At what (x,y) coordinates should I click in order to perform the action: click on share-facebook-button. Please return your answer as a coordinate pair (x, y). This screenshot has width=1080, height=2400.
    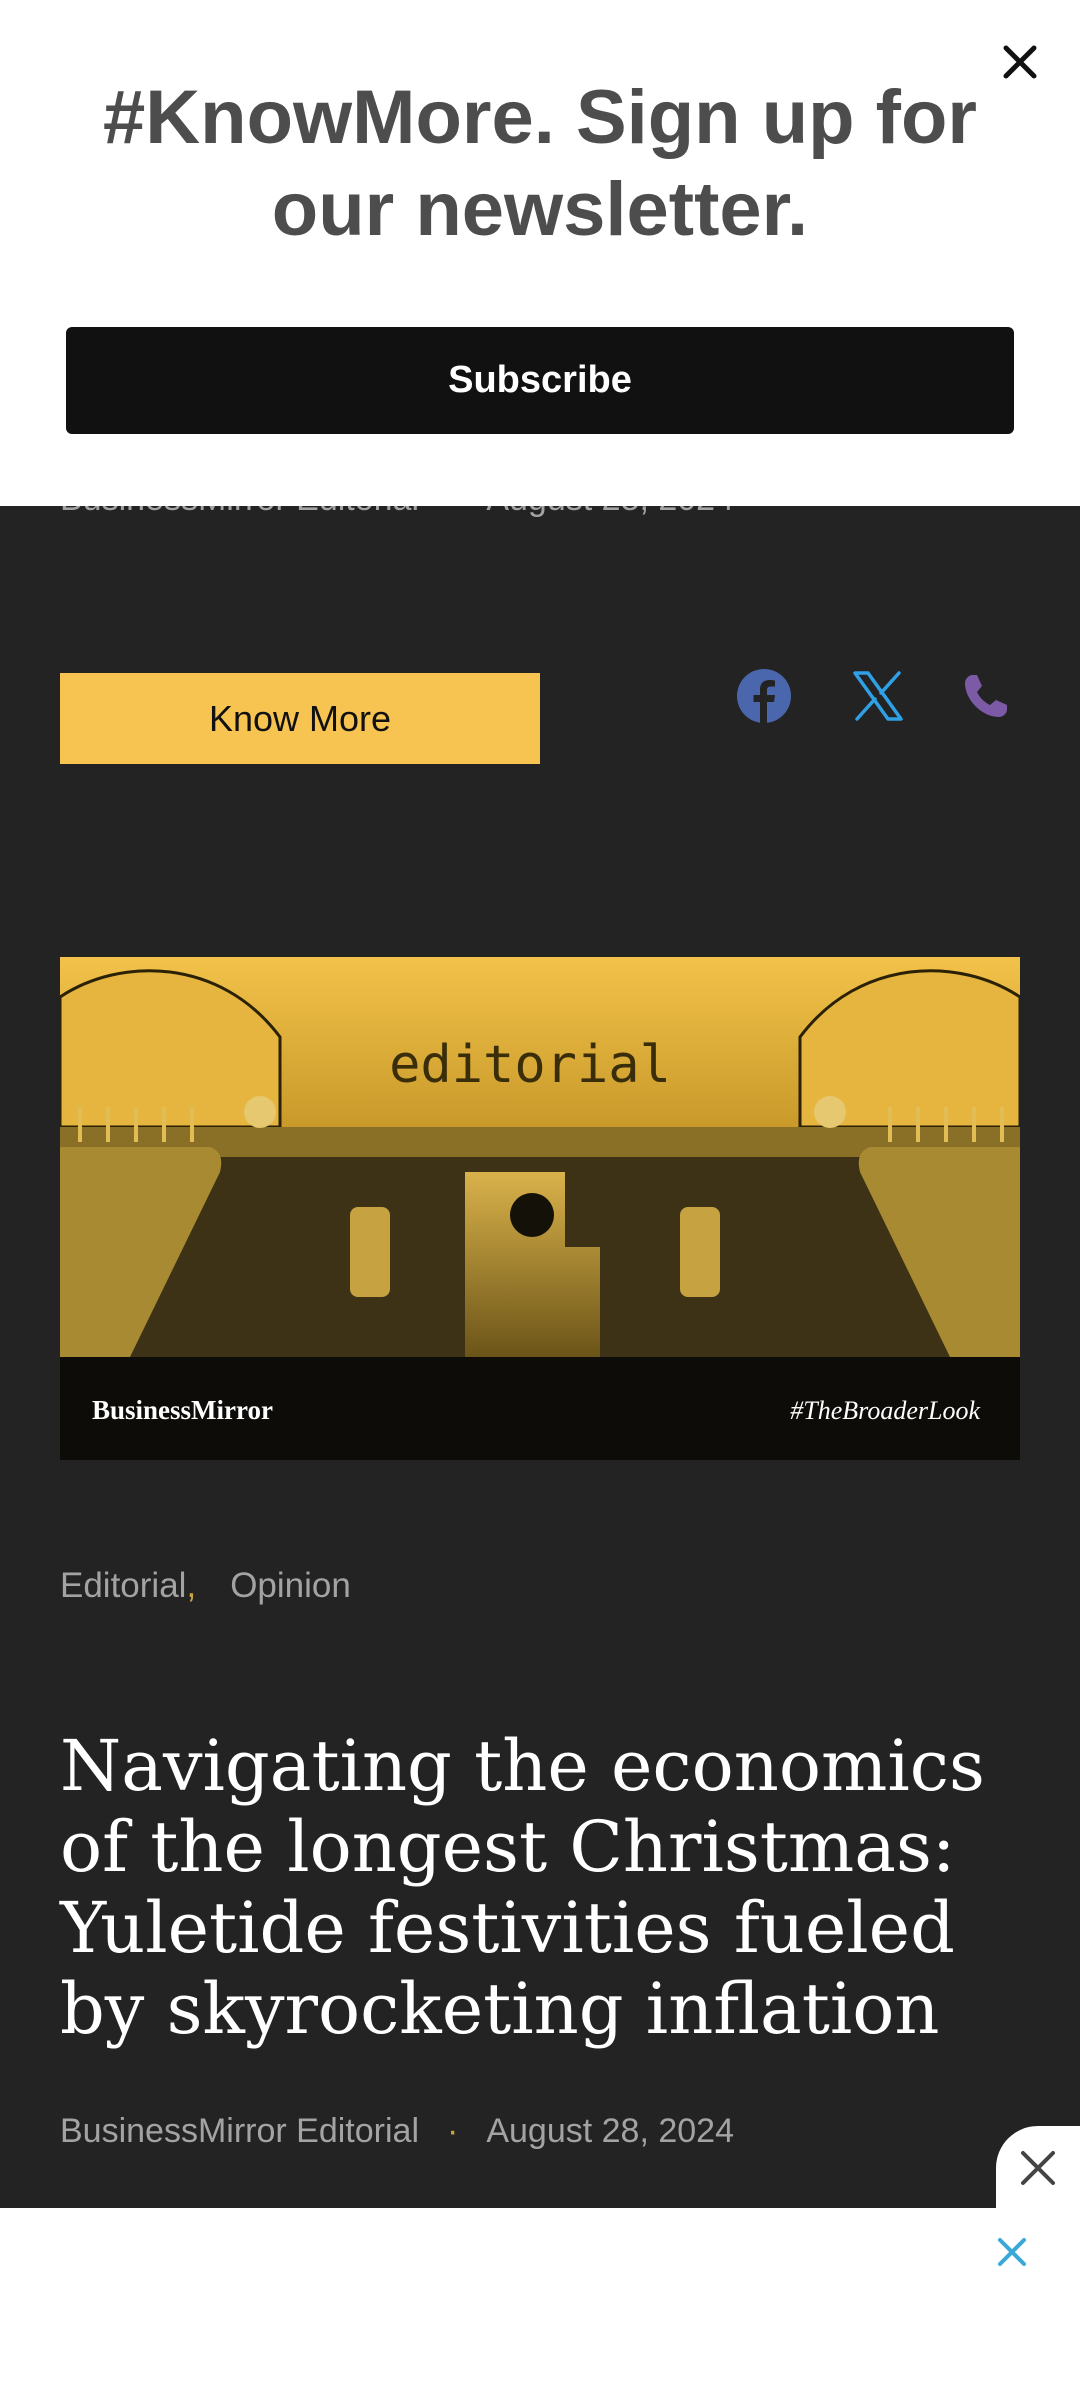
    Looking at the image, I should click on (764, 696).